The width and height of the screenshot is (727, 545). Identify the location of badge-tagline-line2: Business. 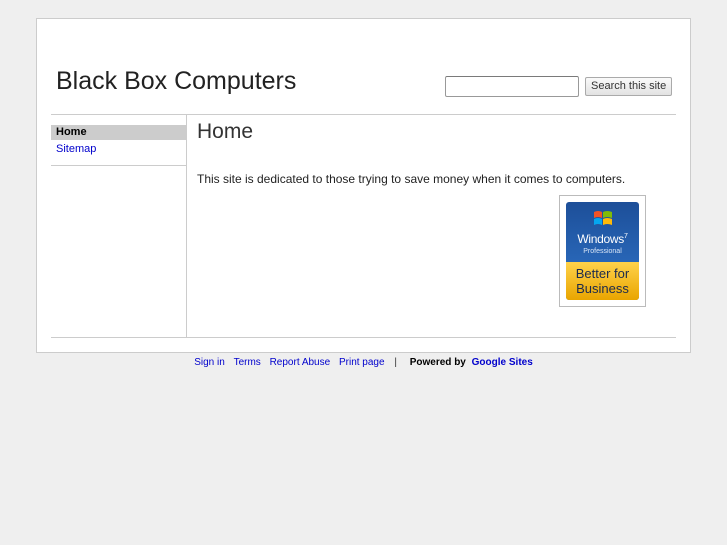
(602, 288).